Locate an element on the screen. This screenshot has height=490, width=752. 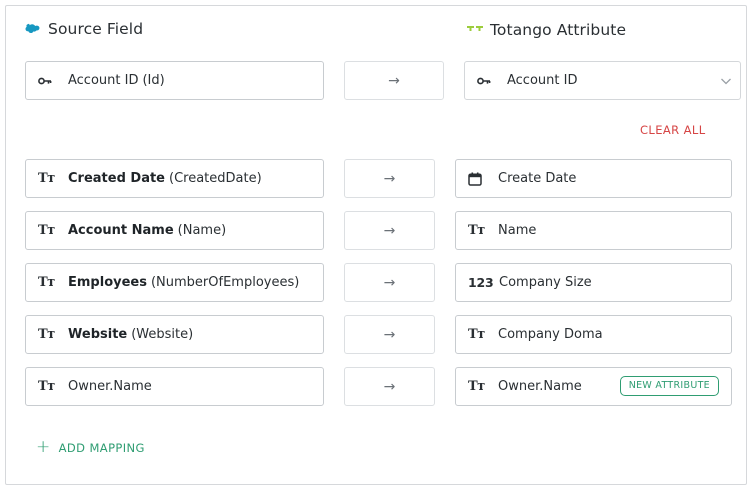
totango-attribute-header: Totango Attribute is located at coordinates (546, 30).